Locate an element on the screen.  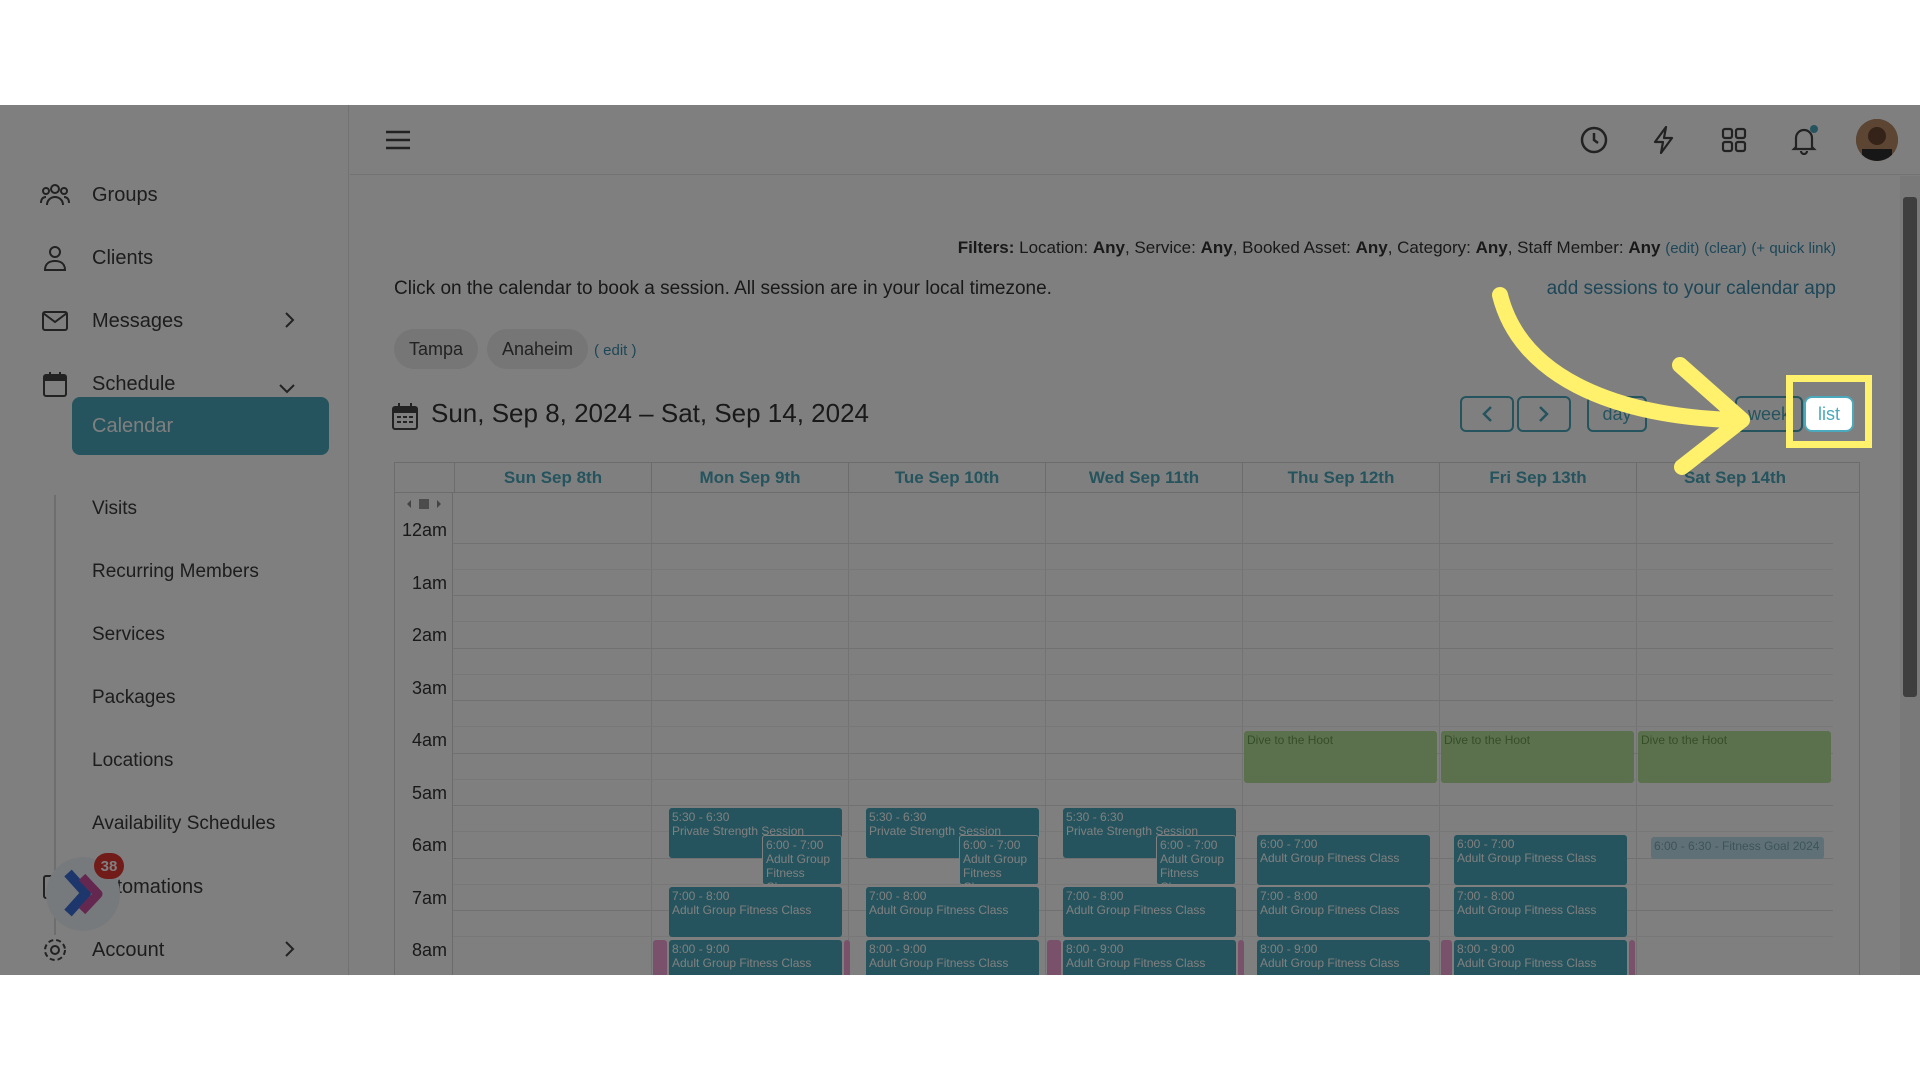
location-chip-anaheim: Anaheim is located at coordinates (538, 349).